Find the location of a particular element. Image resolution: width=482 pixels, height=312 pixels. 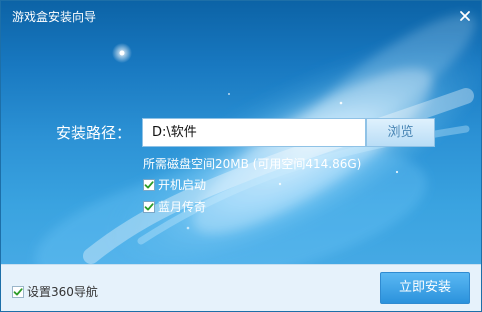

autostart-checkbox is located at coordinates (149, 185).